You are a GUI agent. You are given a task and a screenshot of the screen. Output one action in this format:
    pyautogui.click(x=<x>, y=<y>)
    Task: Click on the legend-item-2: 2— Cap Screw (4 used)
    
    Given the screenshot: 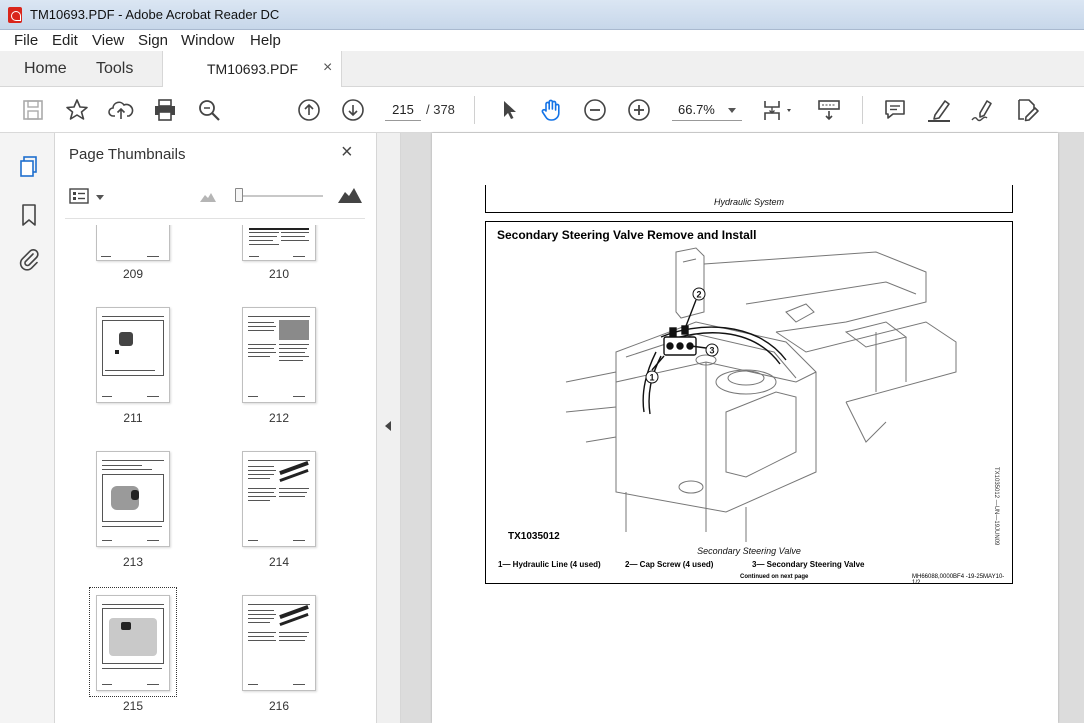 What is the action you would take?
    pyautogui.click(x=669, y=564)
    